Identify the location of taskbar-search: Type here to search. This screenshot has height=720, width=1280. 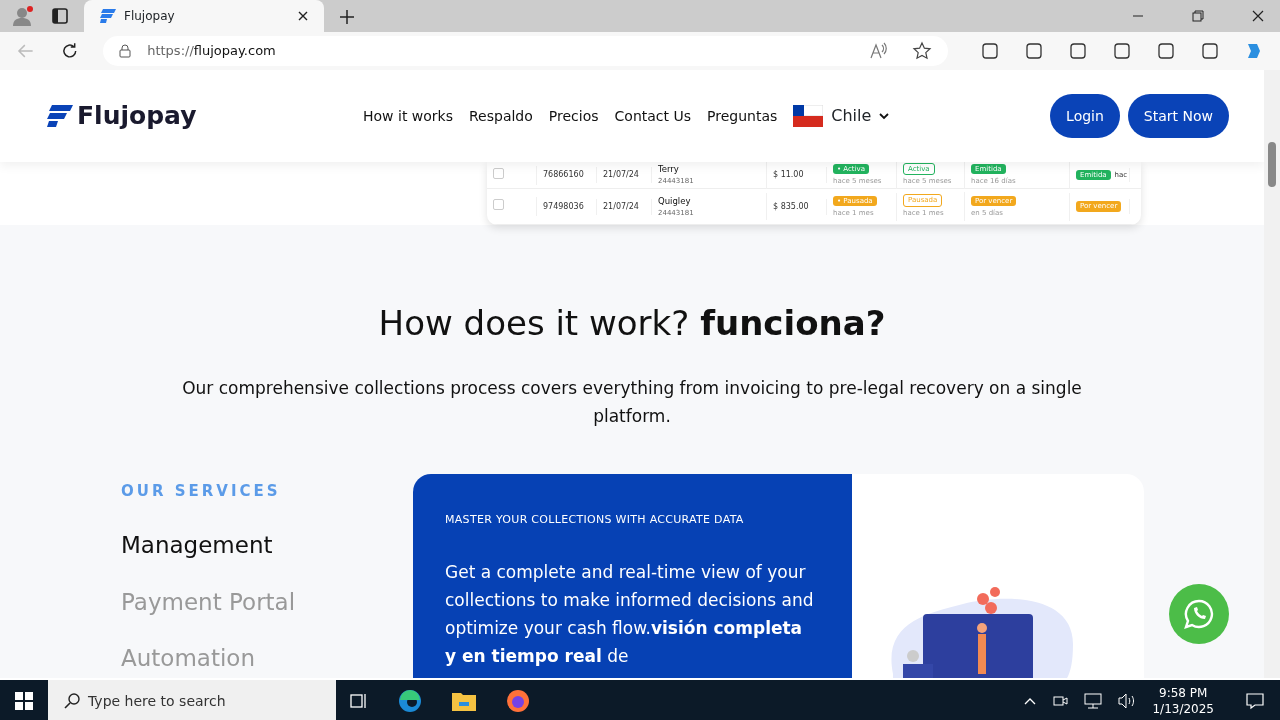
(192, 700).